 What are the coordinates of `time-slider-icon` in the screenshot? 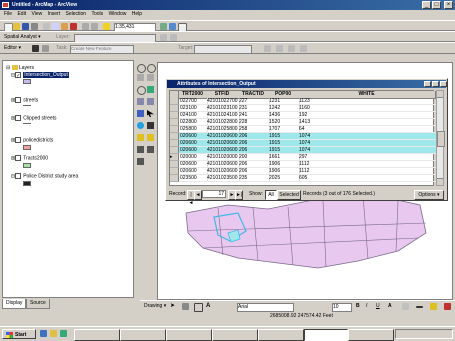 It's located at (140, 149).